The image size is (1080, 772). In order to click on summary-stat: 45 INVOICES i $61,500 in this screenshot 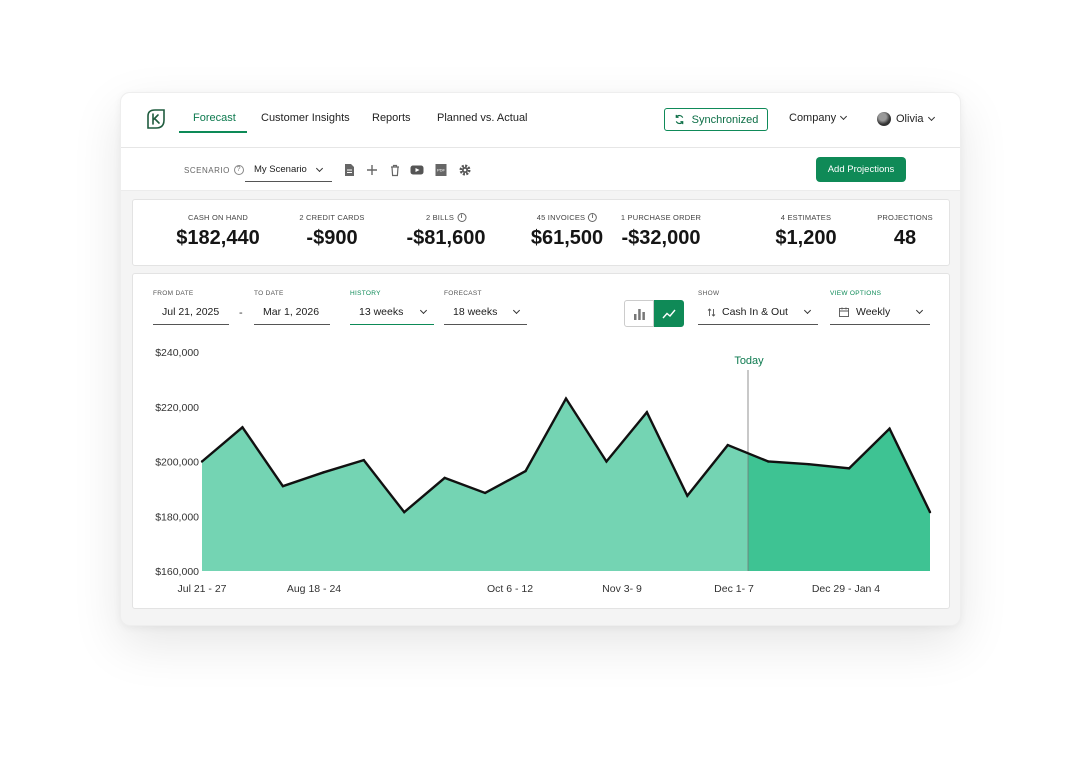, I will do `click(567, 231)`.